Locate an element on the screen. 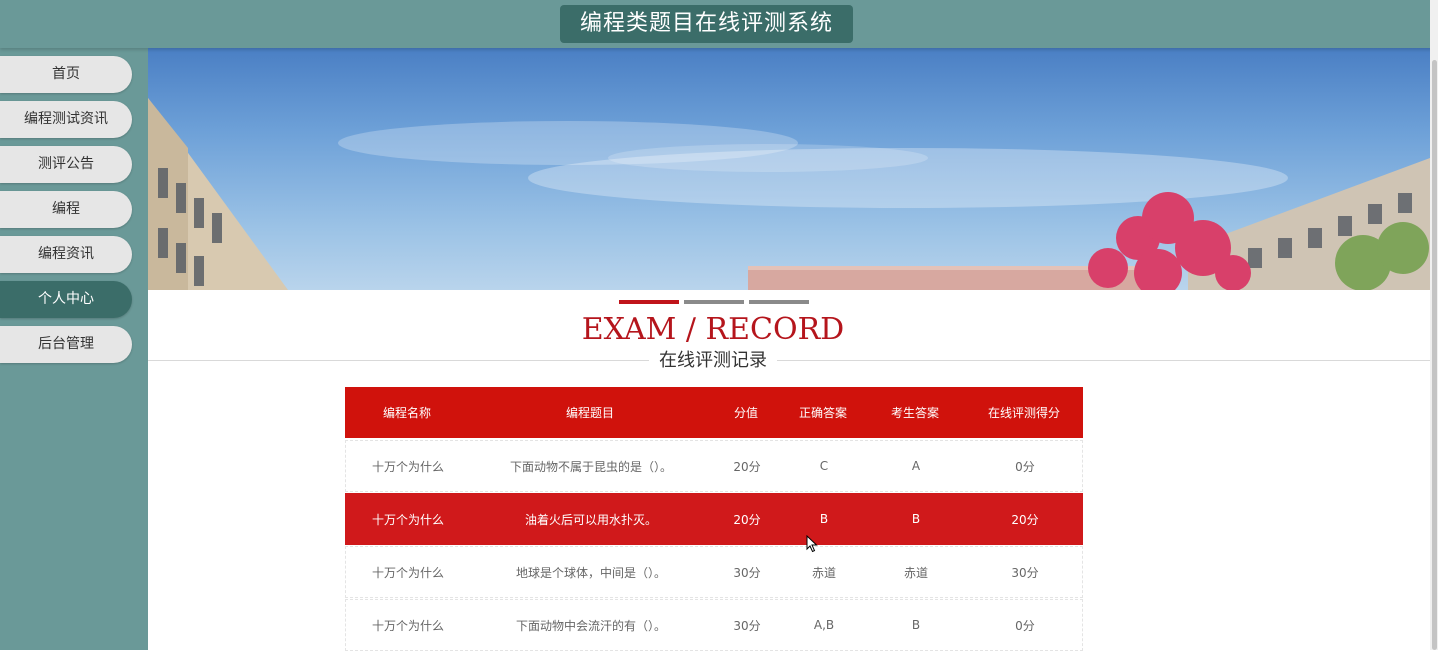 The image size is (1438, 651). sidebar-item-personal-center: 个人中心 is located at coordinates (66, 299).